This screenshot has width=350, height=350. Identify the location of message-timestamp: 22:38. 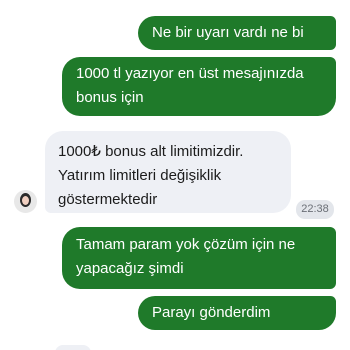
(315, 209).